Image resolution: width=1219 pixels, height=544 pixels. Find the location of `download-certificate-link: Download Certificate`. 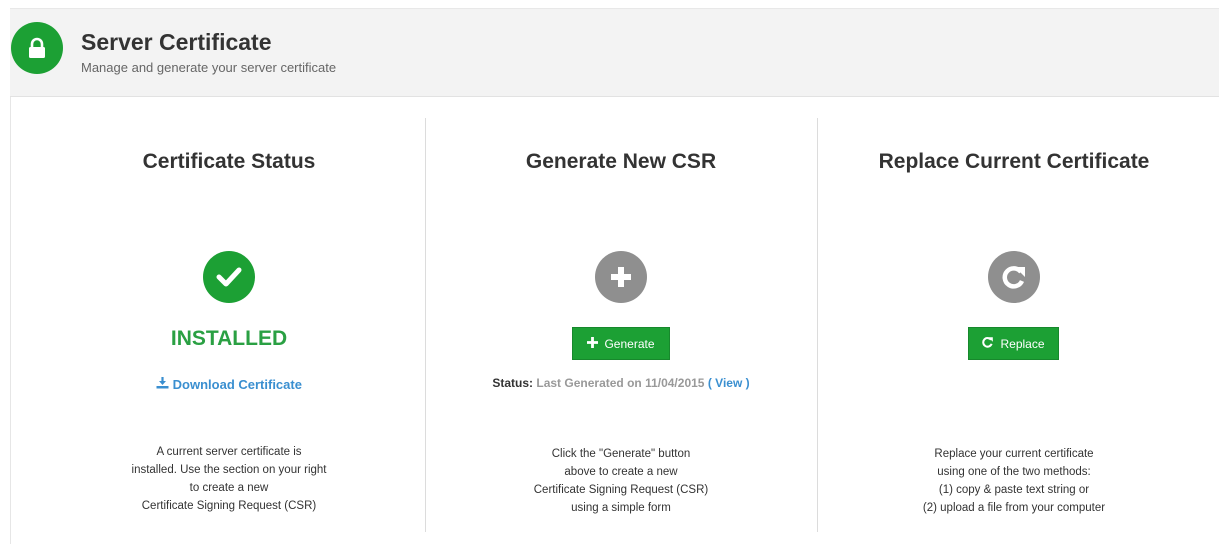

download-certificate-link: Download Certificate is located at coordinates (229, 384).